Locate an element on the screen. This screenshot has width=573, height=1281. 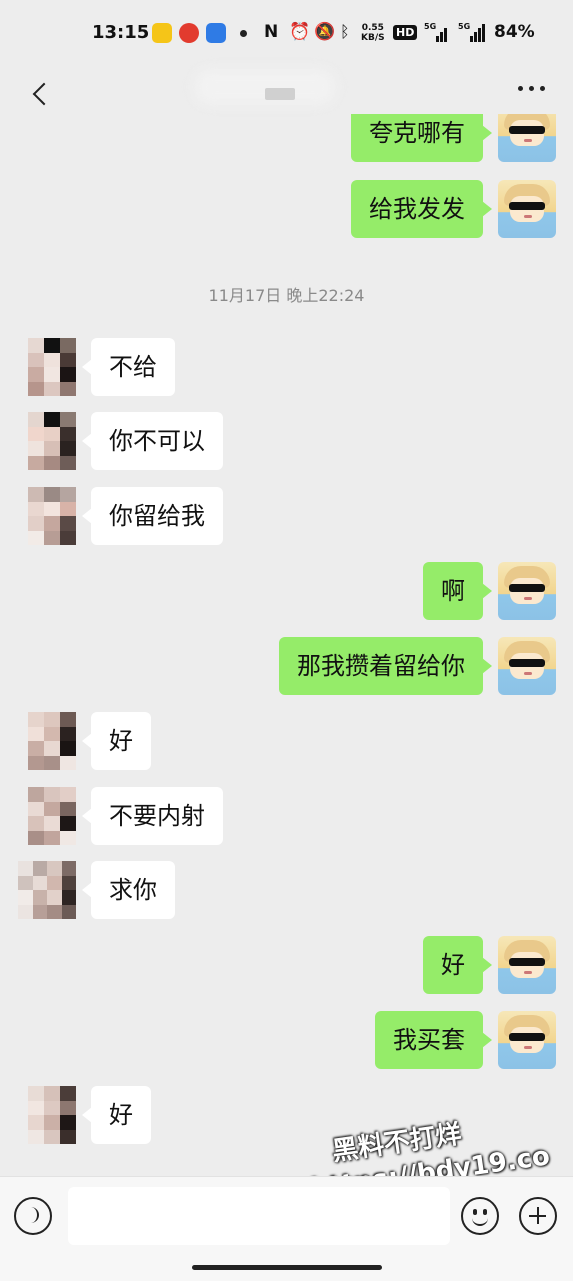
more-dots-icon is located at coordinates (533, 88).